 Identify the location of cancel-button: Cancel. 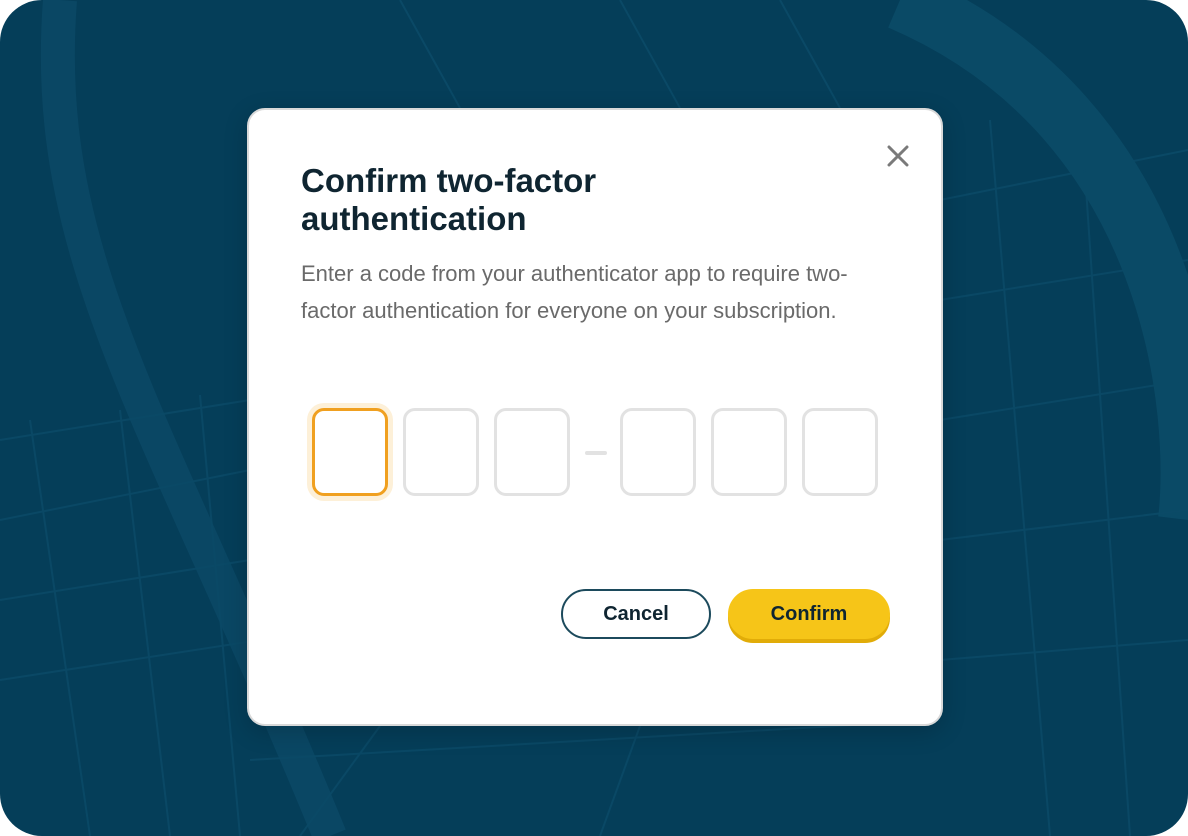
(636, 614).